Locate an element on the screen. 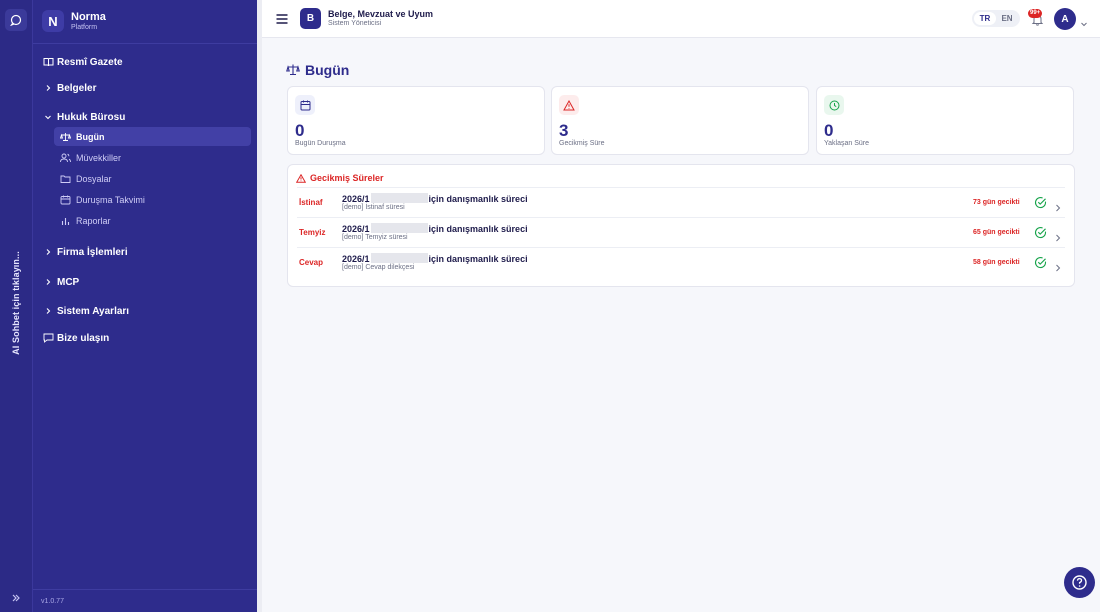 Image resolution: width=1100 pixels, height=612 pixels. late-badge: 65 gün gecikti is located at coordinates (996, 232).